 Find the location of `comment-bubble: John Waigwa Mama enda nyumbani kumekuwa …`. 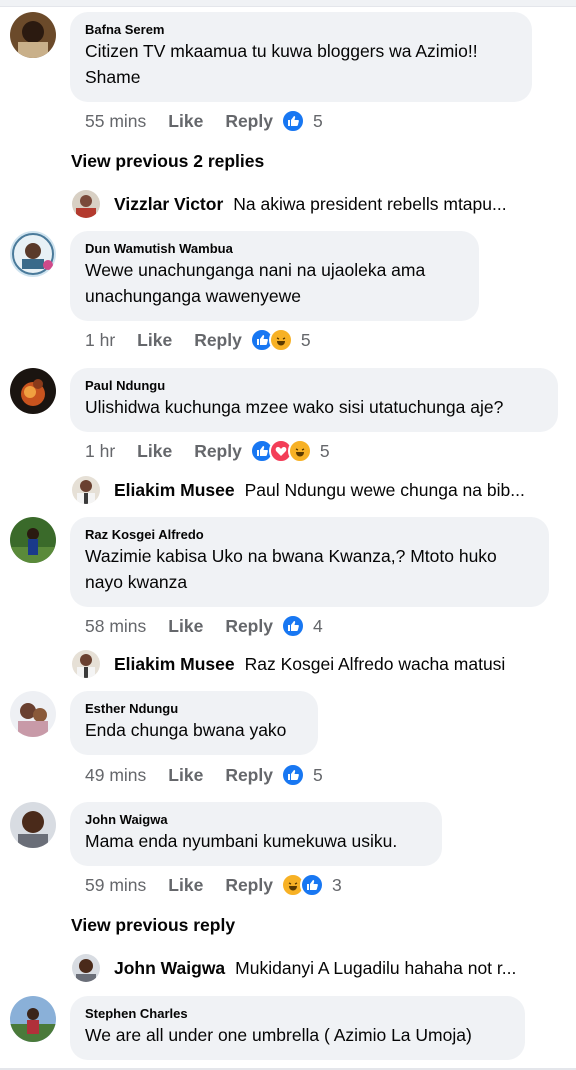

comment-bubble: John Waigwa Mama enda nyumbani kumekuwa … is located at coordinates (256, 834).